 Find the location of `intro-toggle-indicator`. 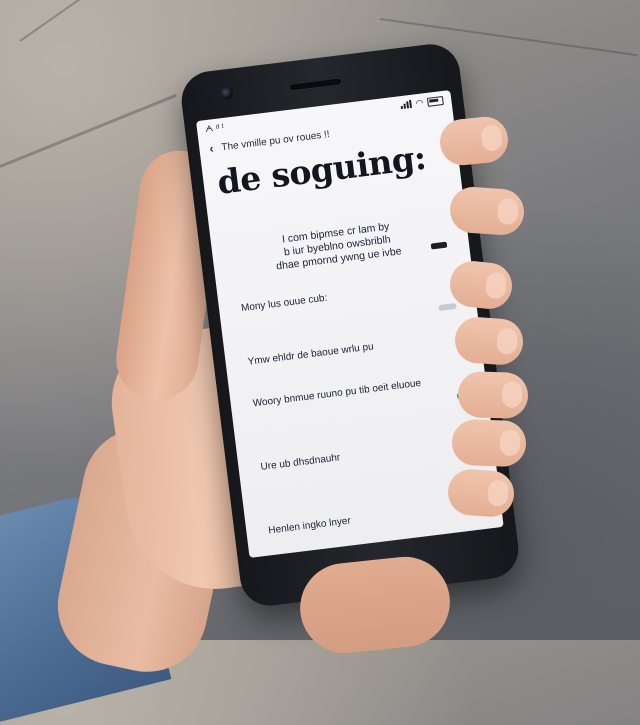

intro-toggle-indicator is located at coordinates (439, 245).